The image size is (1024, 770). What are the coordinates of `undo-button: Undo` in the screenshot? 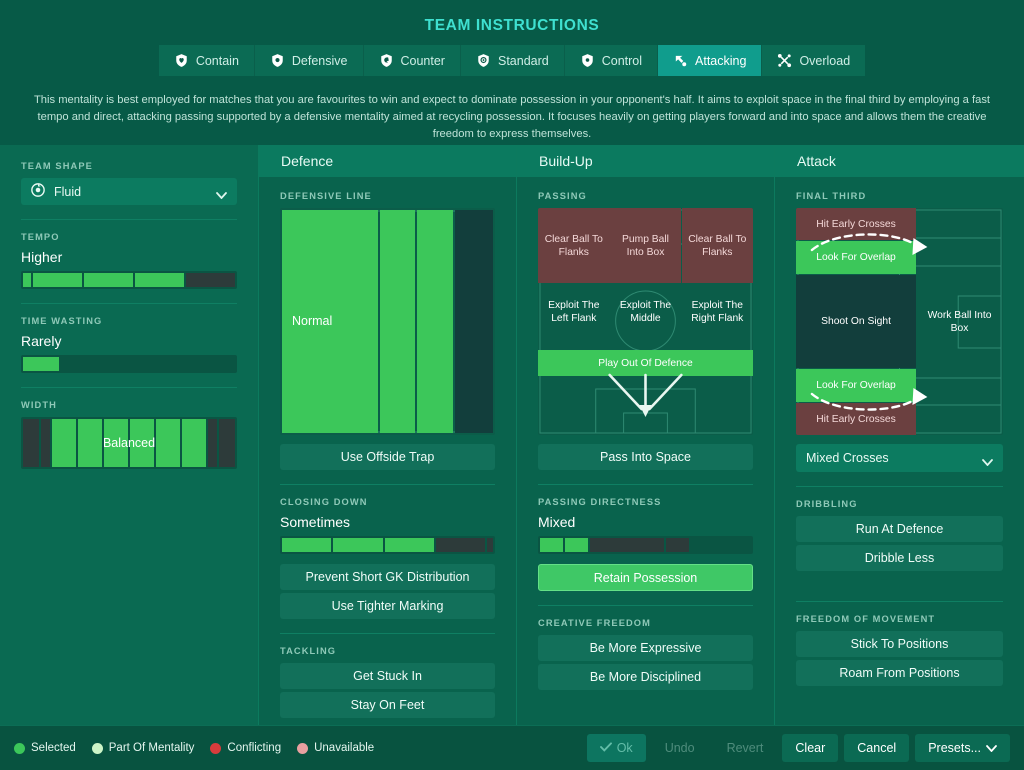 It's located at (680, 748).